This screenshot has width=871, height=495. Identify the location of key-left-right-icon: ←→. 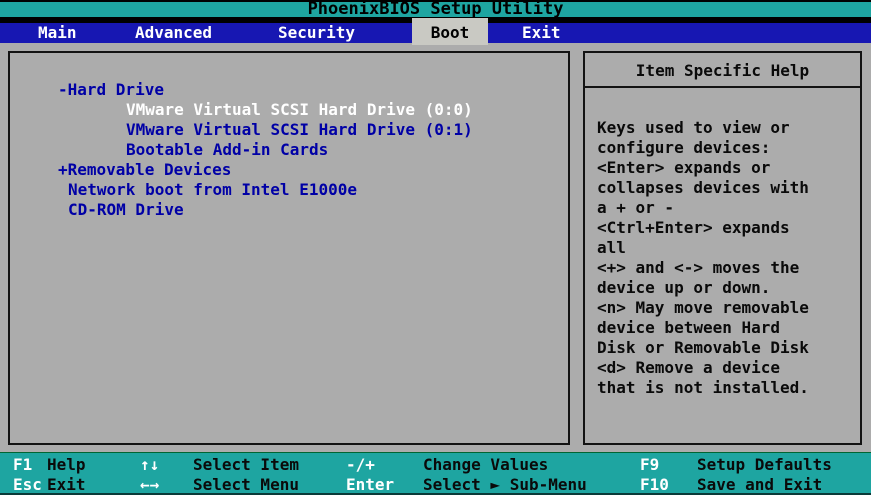
(150, 484).